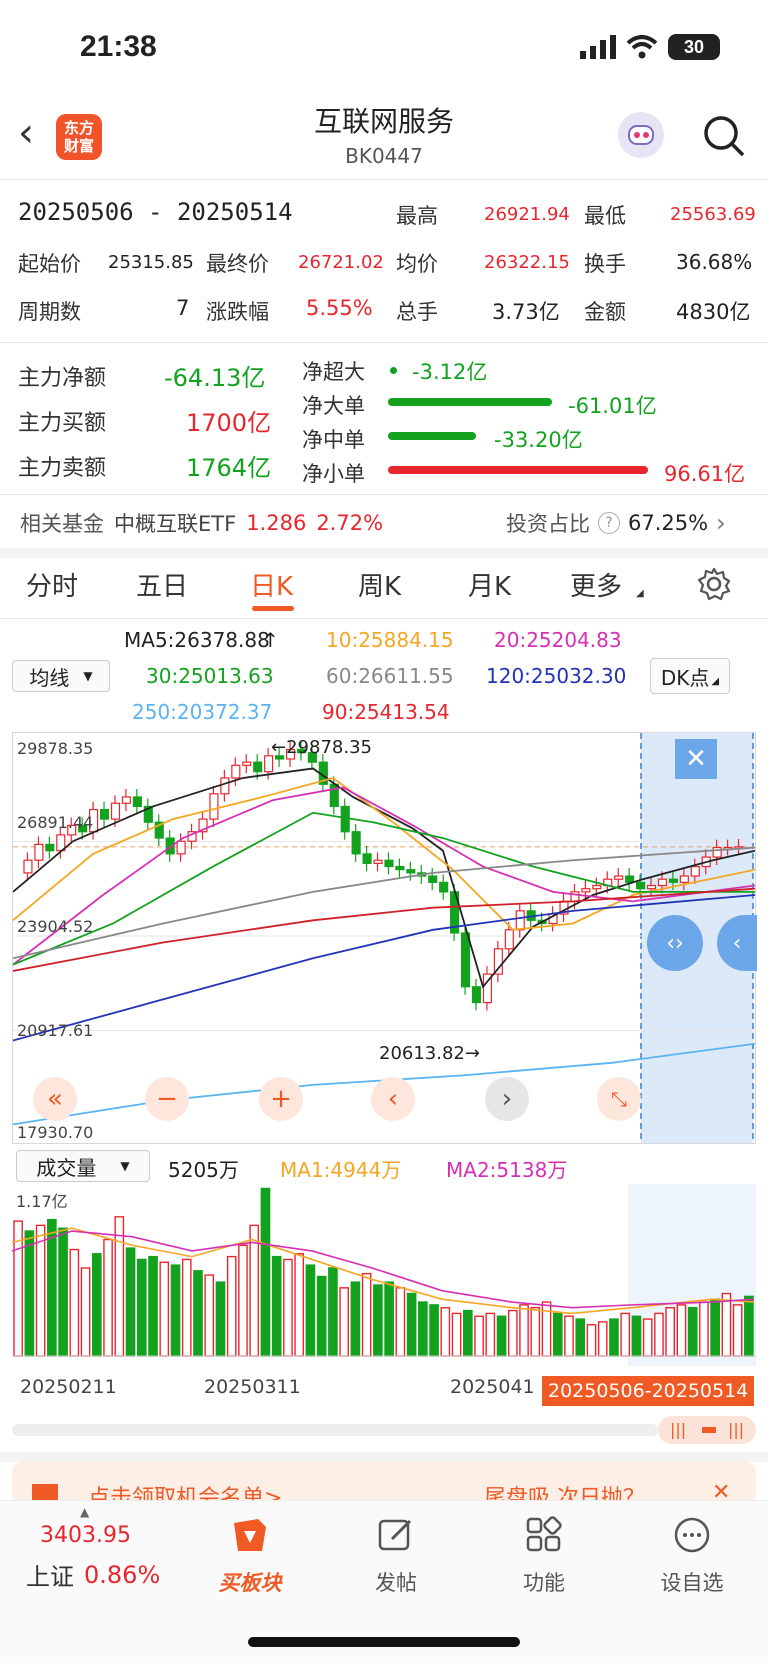  I want to click on days-label: 周期数, so click(49, 312).